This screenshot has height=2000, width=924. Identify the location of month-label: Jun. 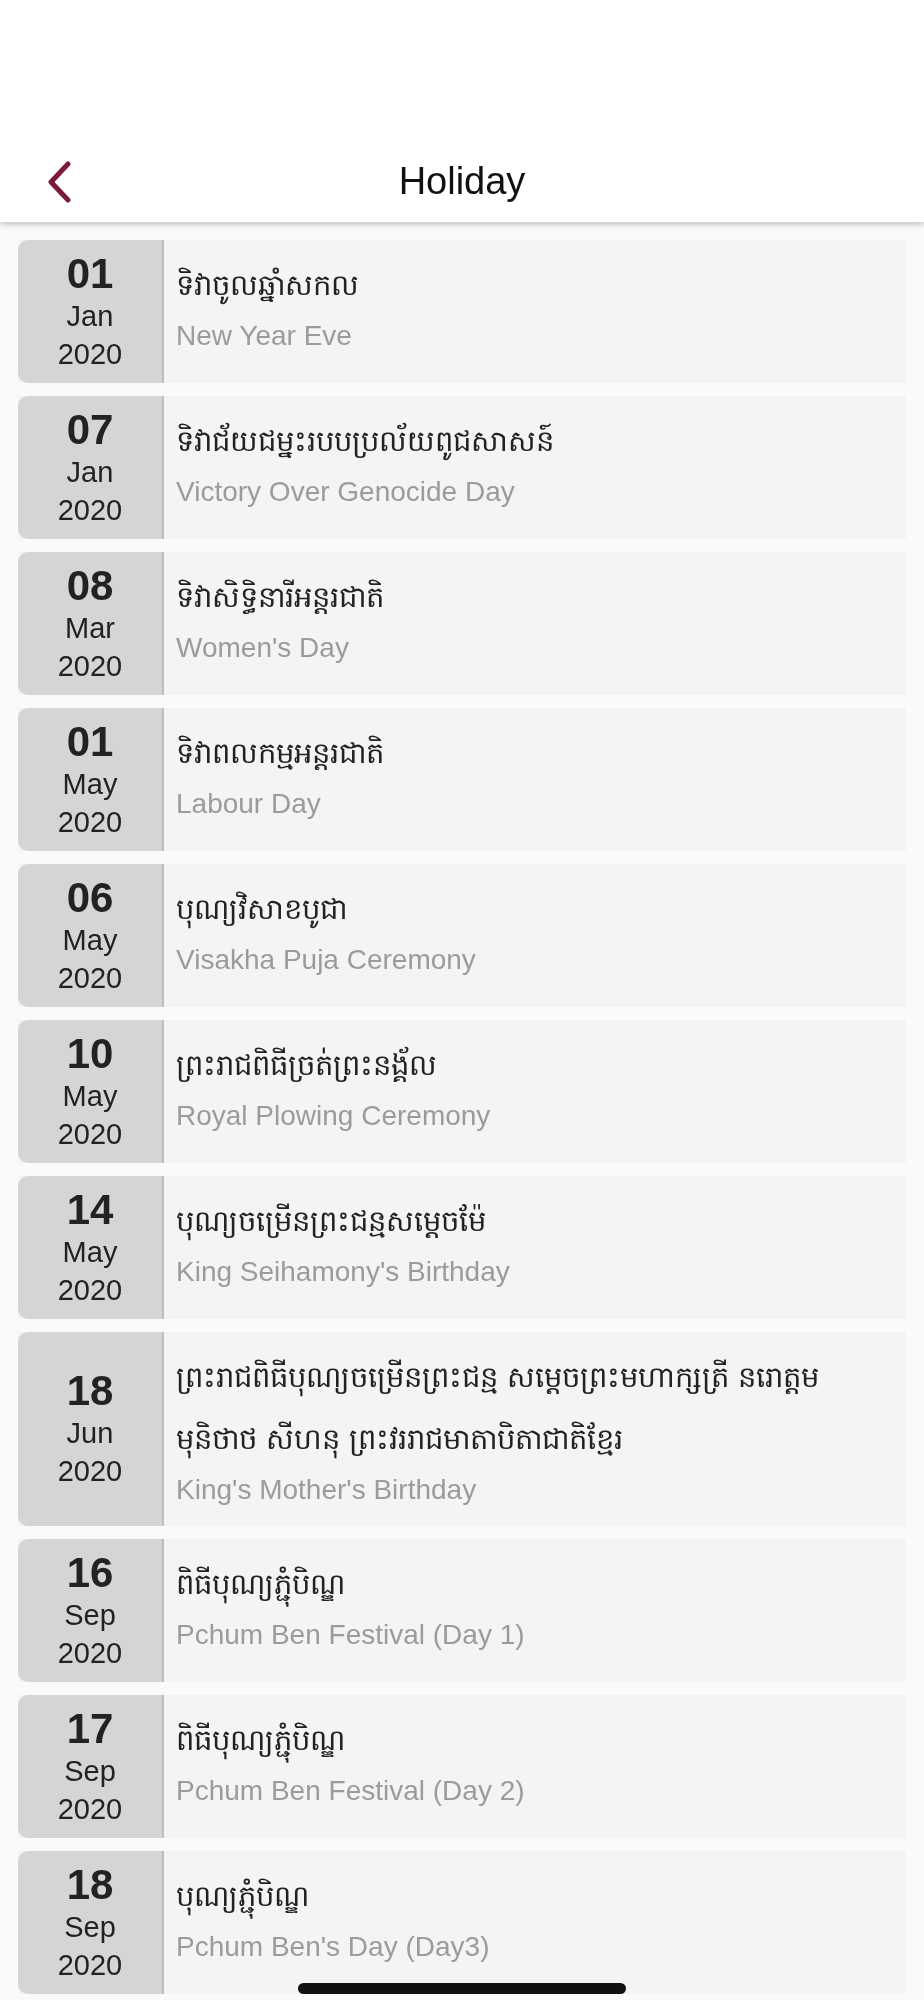
(90, 1433).